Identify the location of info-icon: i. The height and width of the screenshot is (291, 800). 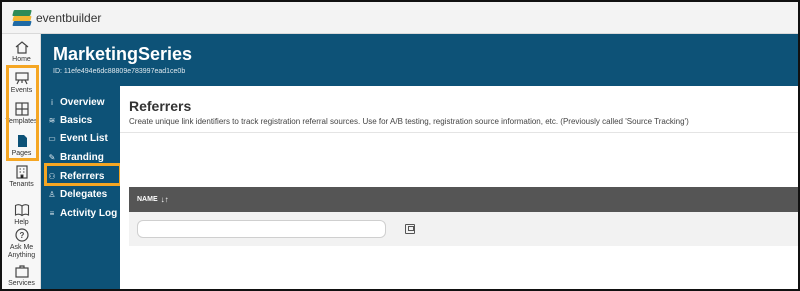
(52, 102).